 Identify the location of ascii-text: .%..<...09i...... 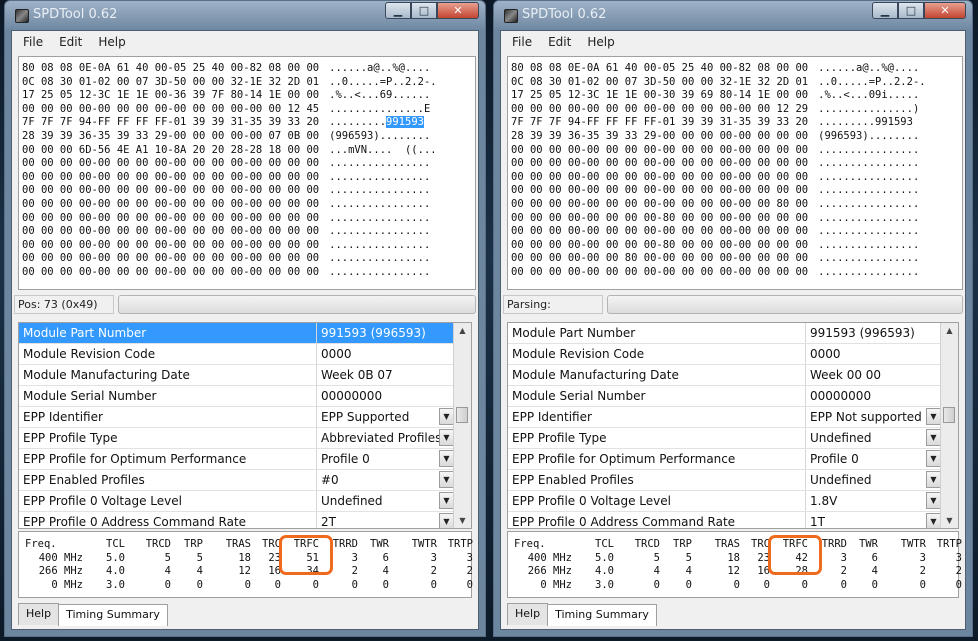
(869, 95).